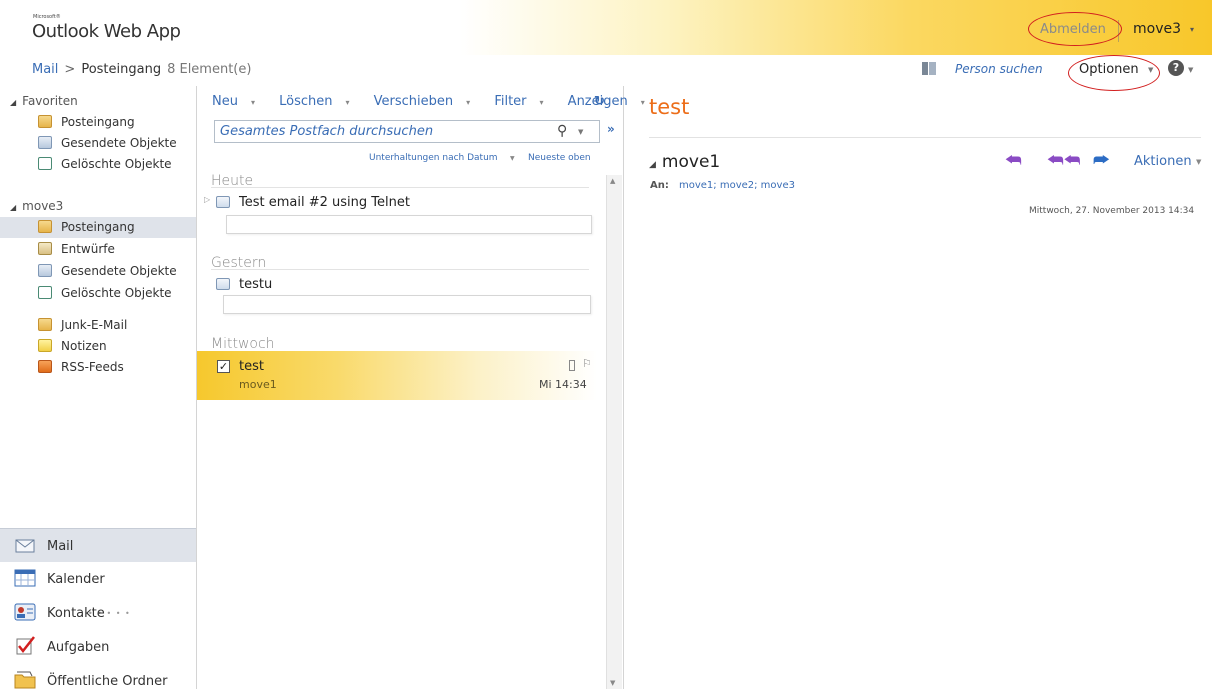 This screenshot has width=1212, height=698. Describe the element at coordinates (1157, 29) in the screenshot. I see `user-menu: move3` at that location.